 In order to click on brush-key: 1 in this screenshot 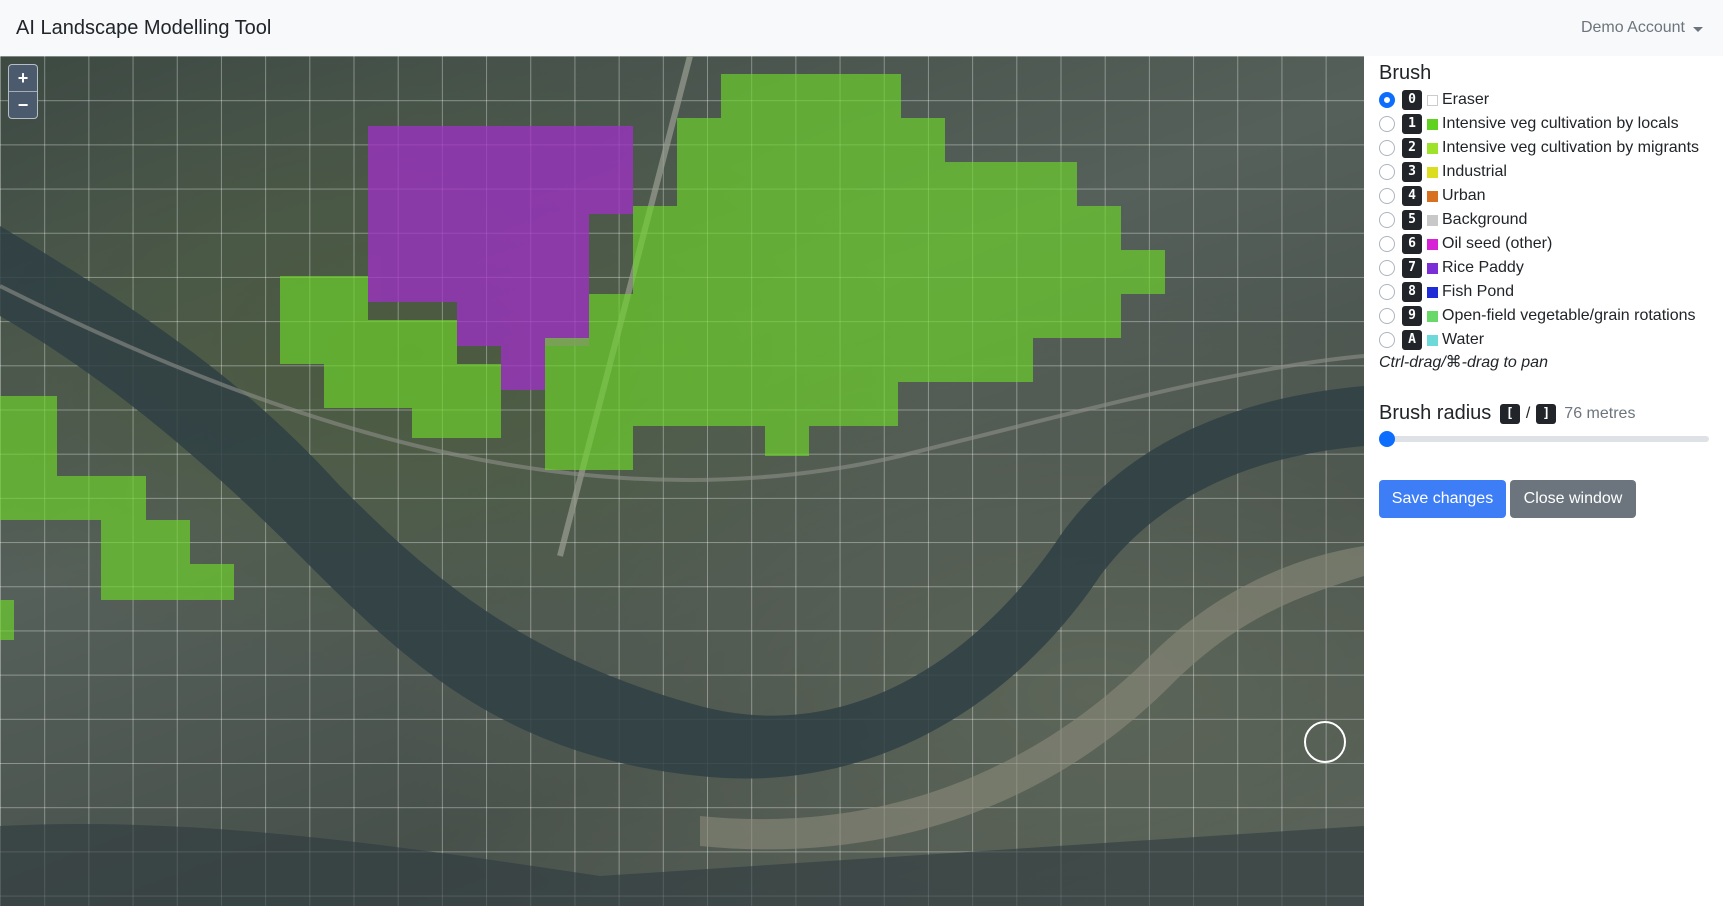, I will do `click(1412, 124)`.